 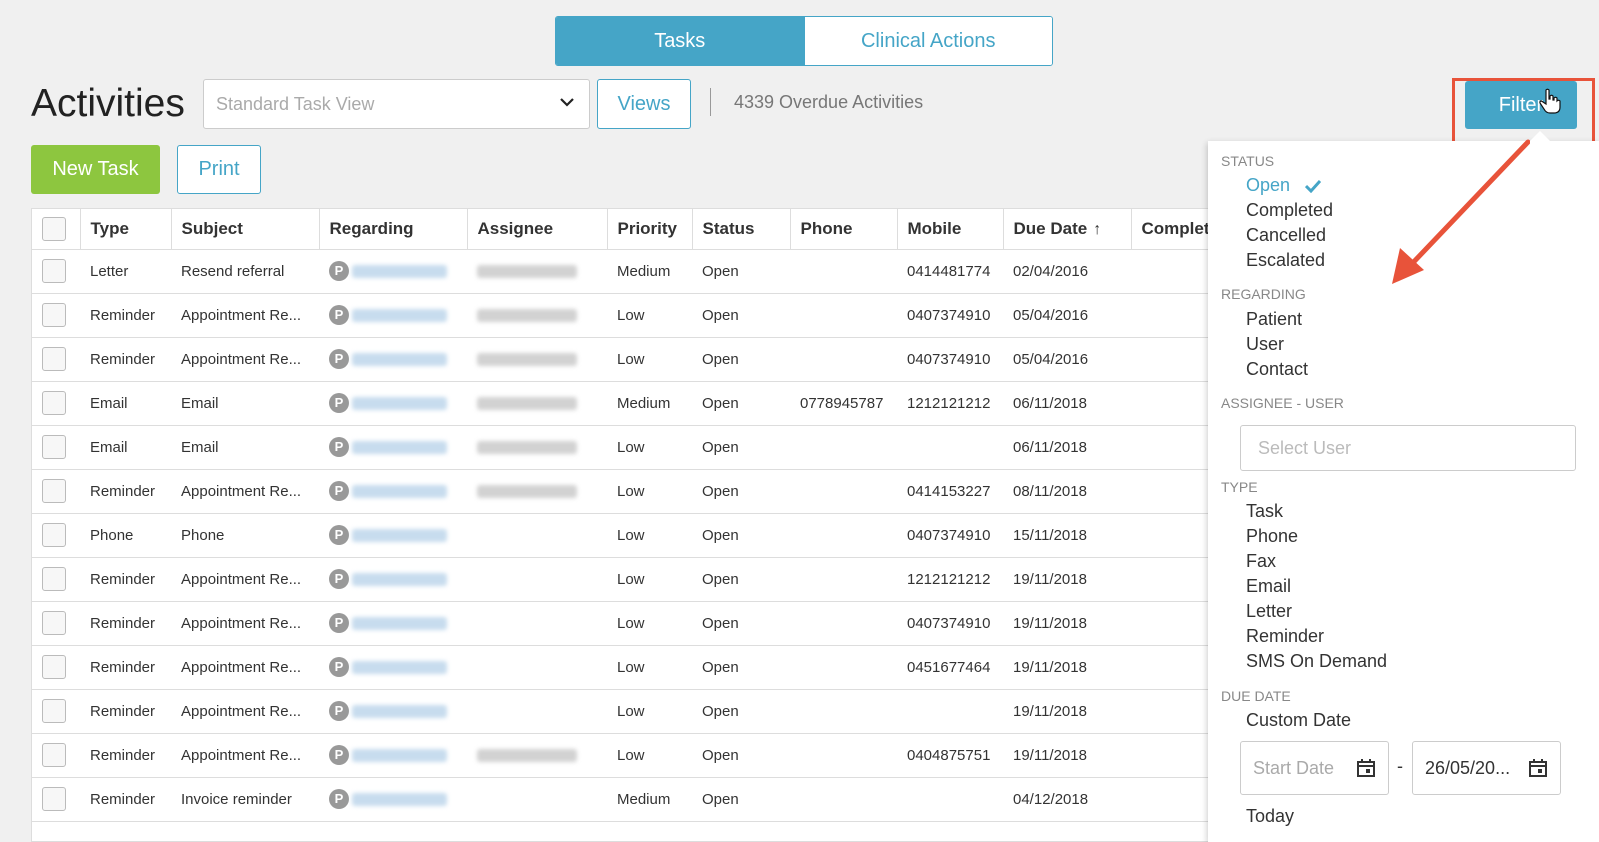 What do you see at coordinates (1170, 711) in the screenshot?
I see `cell-completed` at bounding box center [1170, 711].